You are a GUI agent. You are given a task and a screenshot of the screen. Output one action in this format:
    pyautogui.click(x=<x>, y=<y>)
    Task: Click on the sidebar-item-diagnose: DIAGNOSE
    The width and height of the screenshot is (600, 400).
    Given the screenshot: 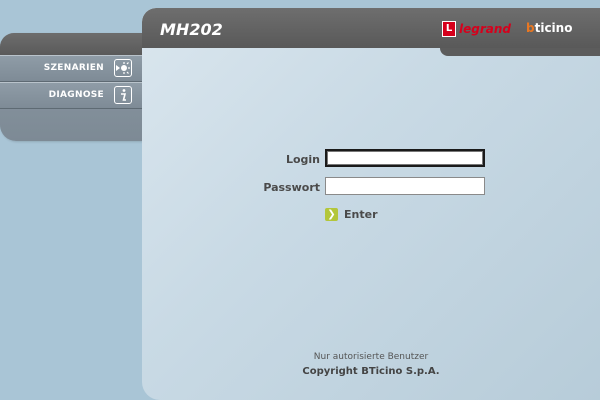 What is the action you would take?
    pyautogui.click(x=71, y=95)
    